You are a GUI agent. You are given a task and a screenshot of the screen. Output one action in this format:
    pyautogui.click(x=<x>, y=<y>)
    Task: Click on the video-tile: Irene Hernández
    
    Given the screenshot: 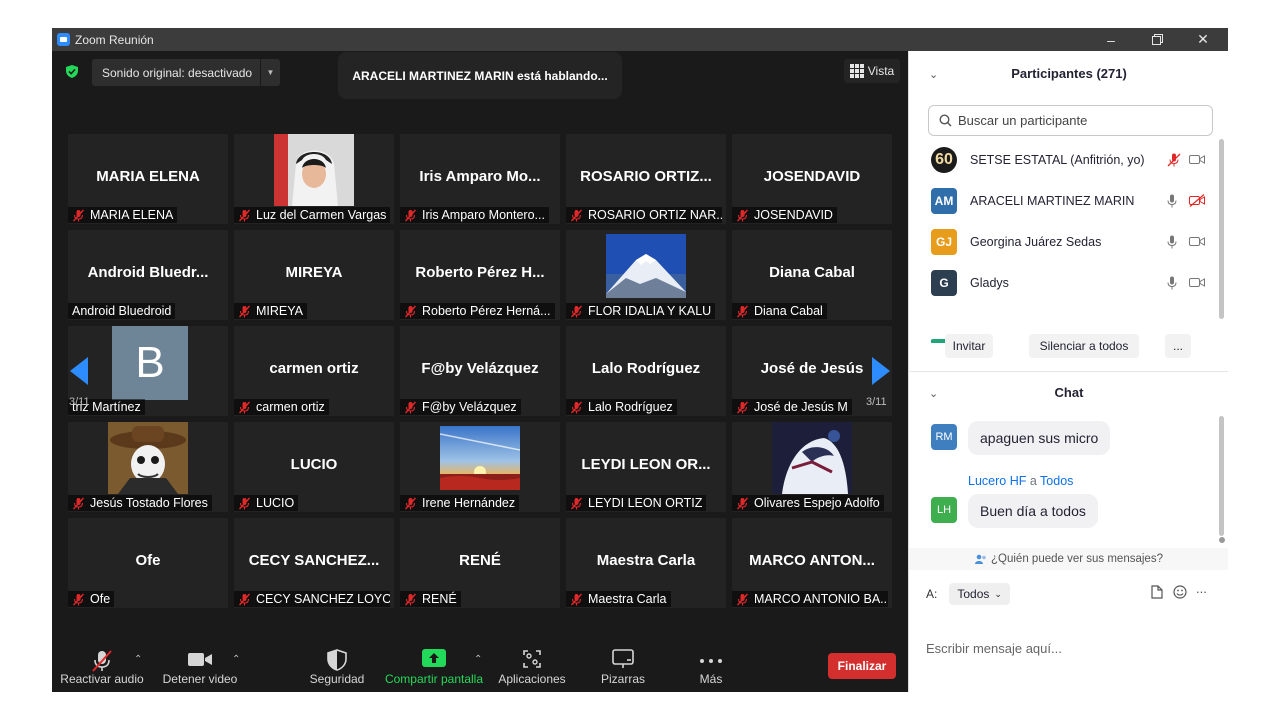 What is the action you would take?
    pyautogui.click(x=480, y=467)
    